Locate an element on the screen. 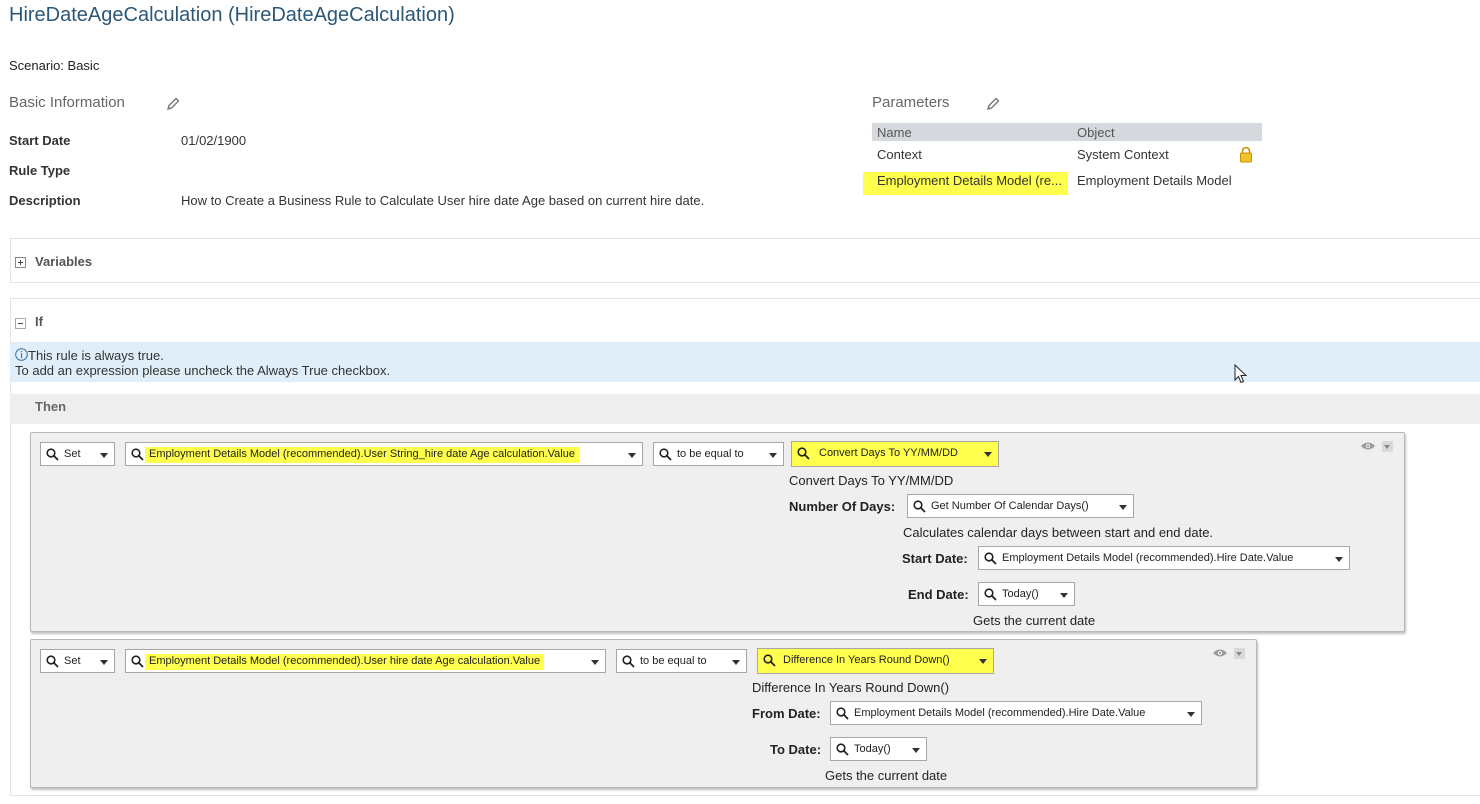  parameters-heading: Parameters is located at coordinates (911, 102).